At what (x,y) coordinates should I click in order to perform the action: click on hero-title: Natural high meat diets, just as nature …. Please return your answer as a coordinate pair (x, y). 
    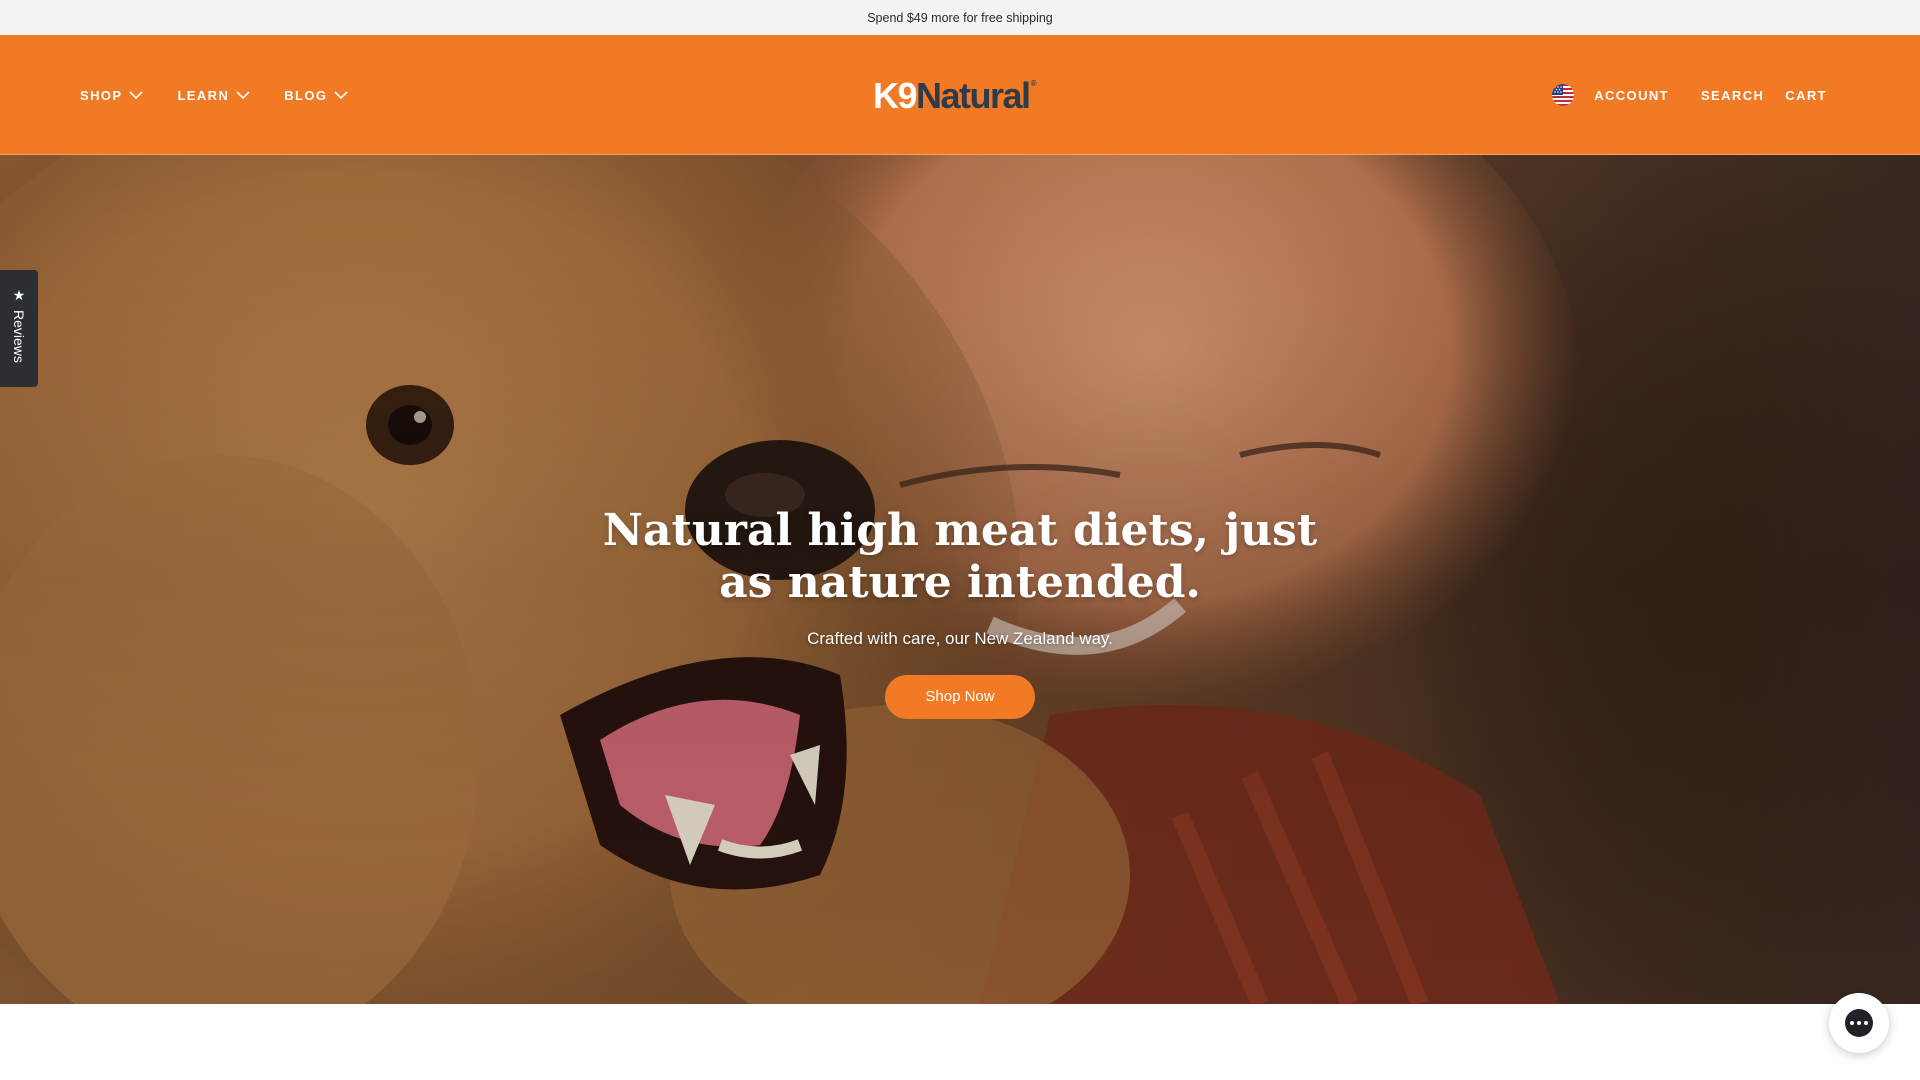
    Looking at the image, I should click on (960, 556).